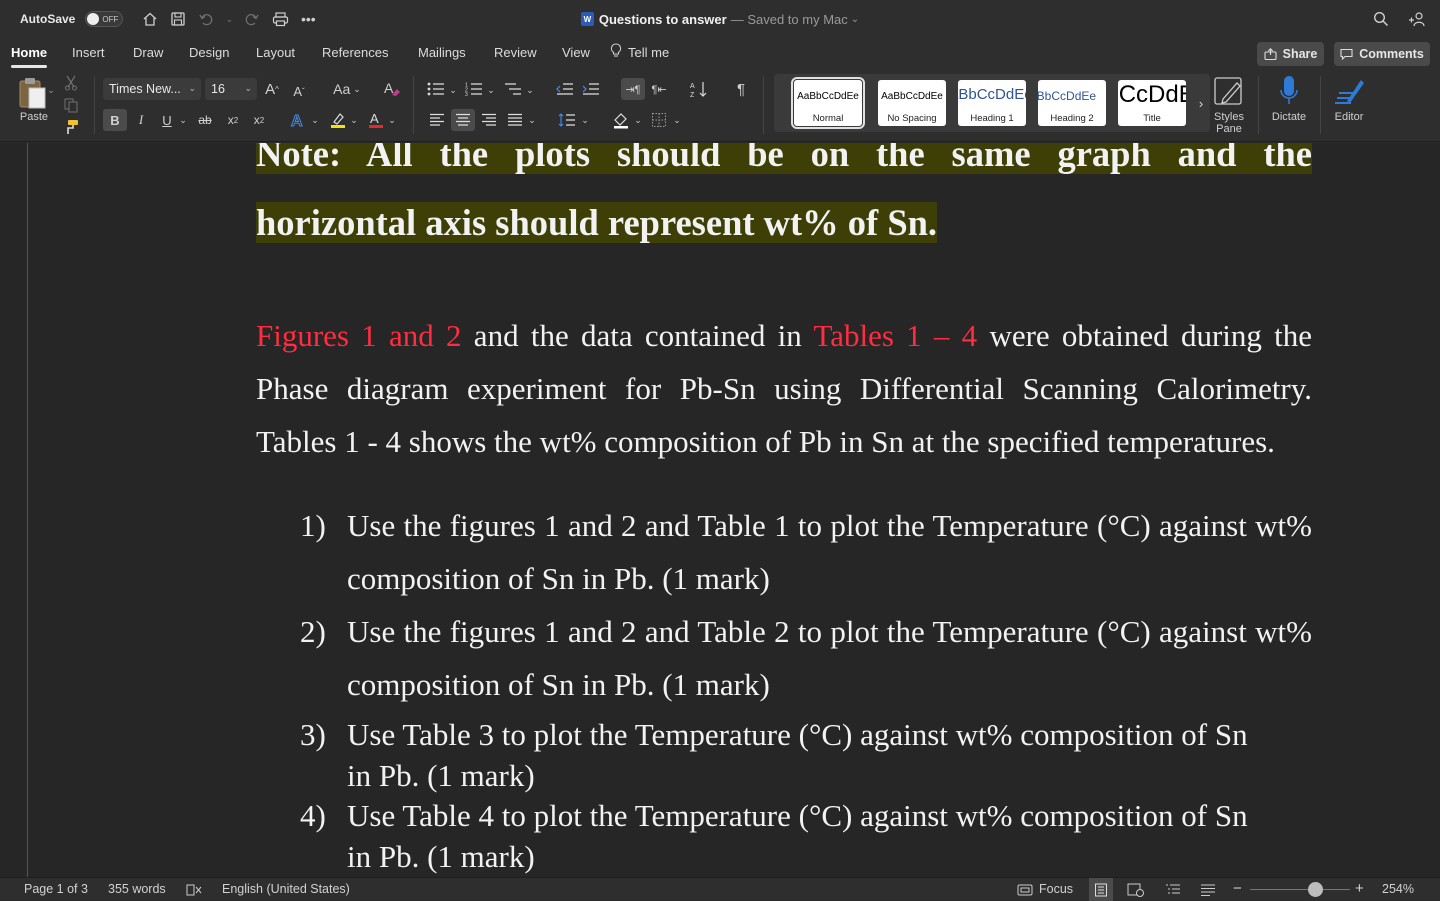 This screenshot has height=901, width=1440. Describe the element at coordinates (1381, 19) in the screenshot. I see `search-icon` at that location.